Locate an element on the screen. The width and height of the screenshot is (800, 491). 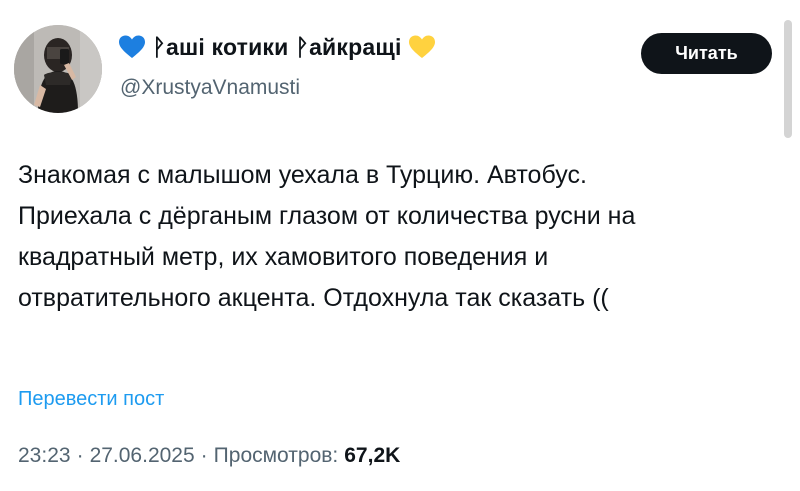
post-date: 27.06.2025 is located at coordinates (142, 456).